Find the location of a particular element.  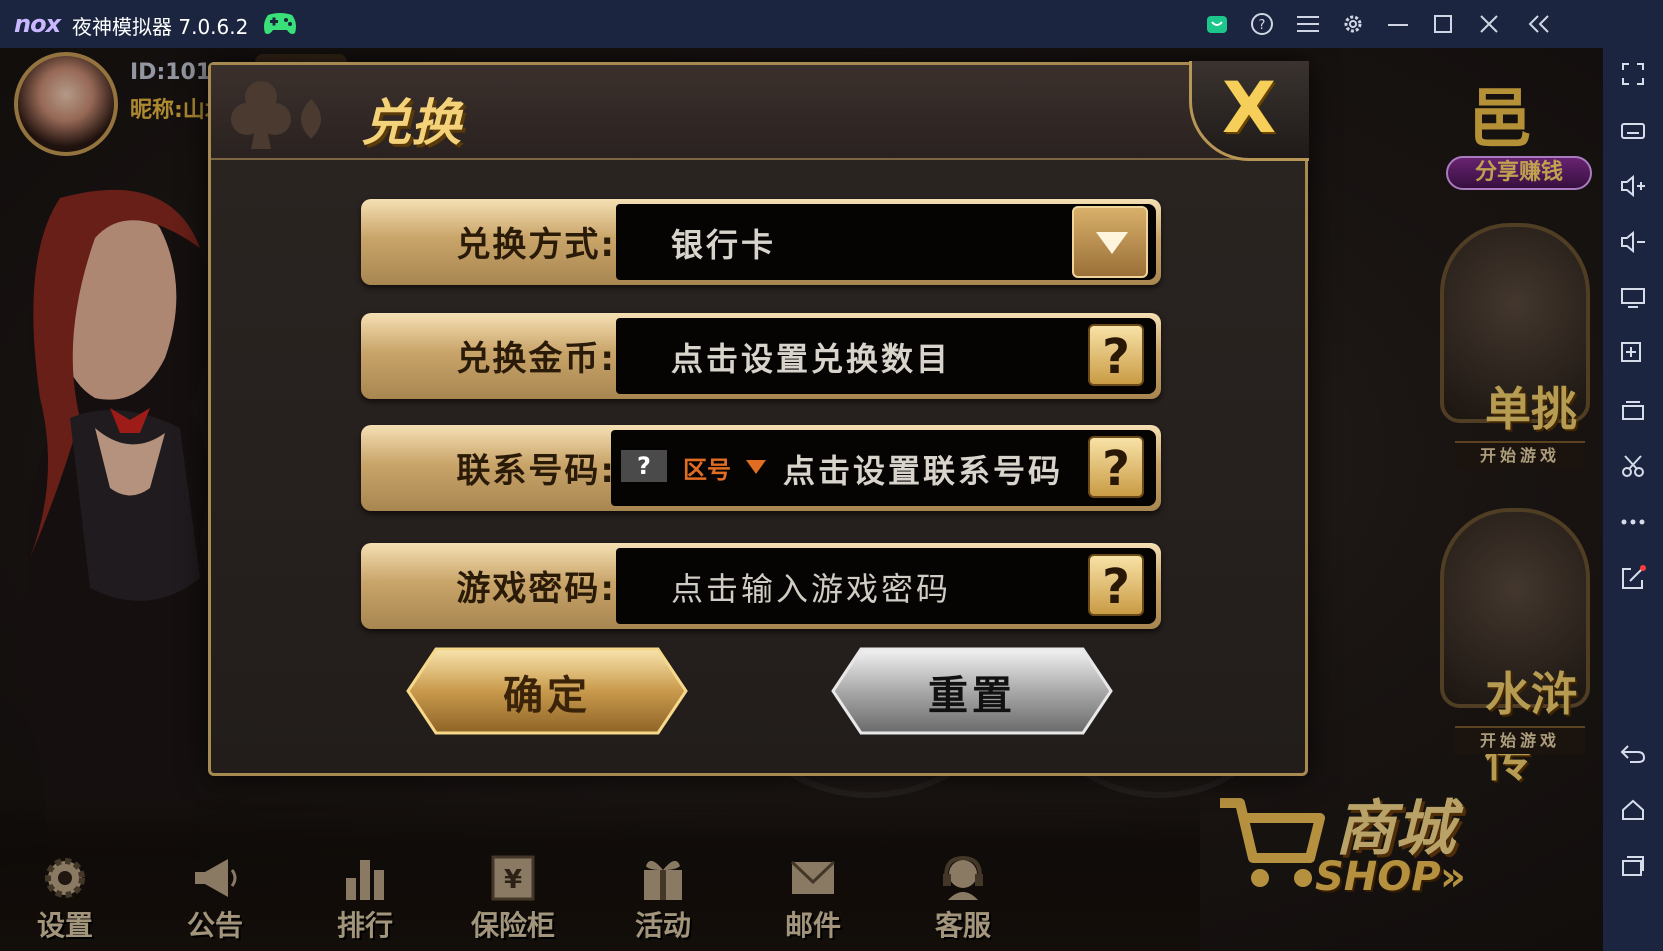

triangle-down-icon is located at coordinates (1112, 243).